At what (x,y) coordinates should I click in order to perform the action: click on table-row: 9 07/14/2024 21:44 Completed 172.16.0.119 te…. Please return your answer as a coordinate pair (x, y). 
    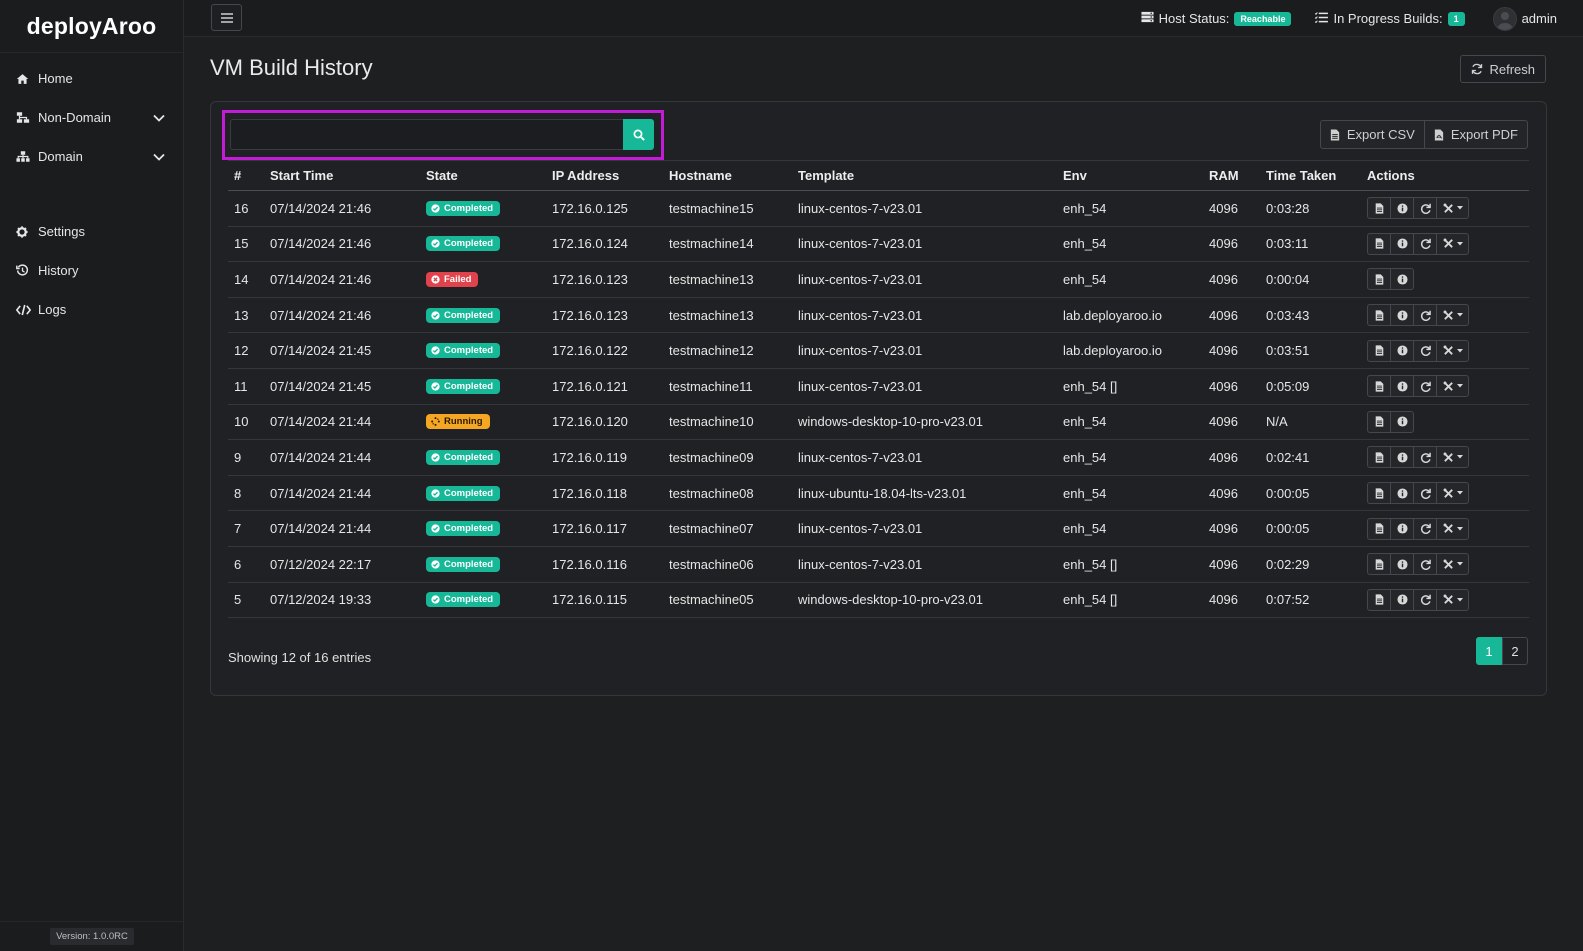
    Looking at the image, I should click on (878, 457).